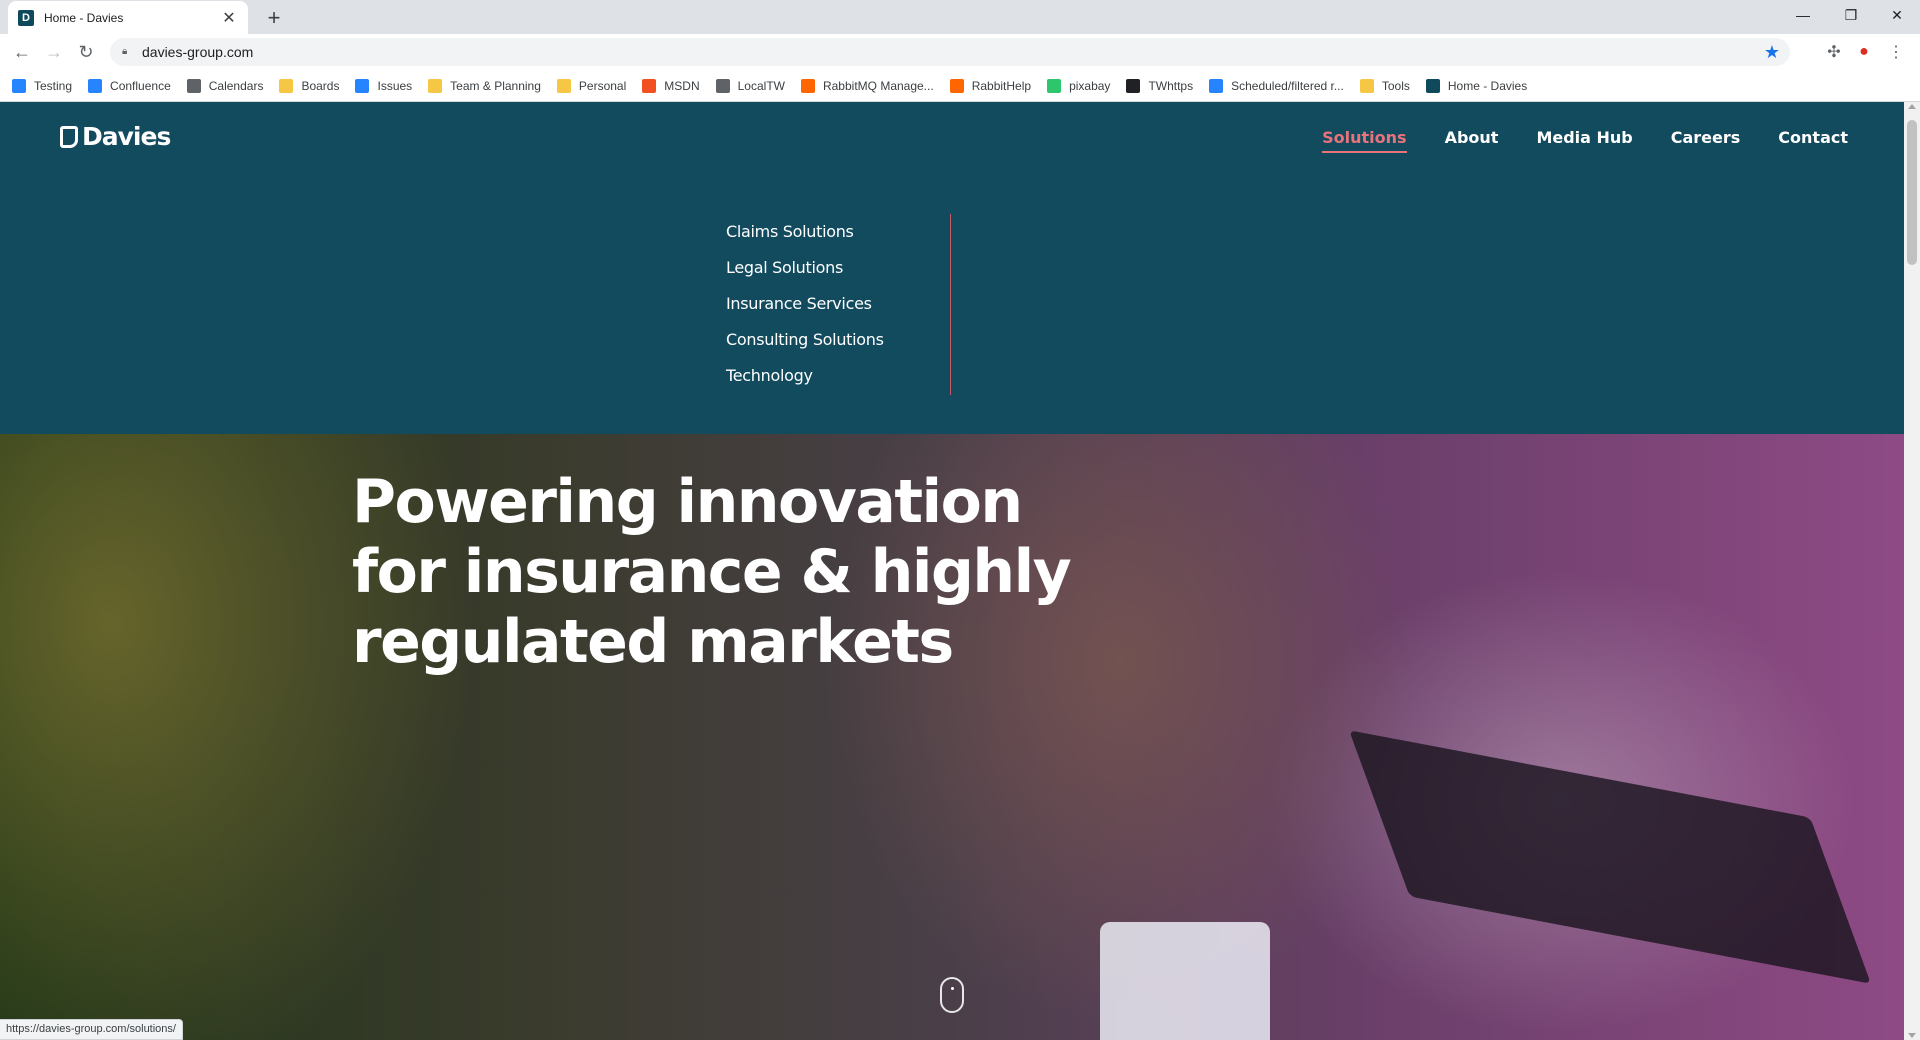 This screenshot has width=1920, height=1040. What do you see at coordinates (805, 232) in the screenshot?
I see `submenu-claims-solutions: Claims Solutions` at bounding box center [805, 232].